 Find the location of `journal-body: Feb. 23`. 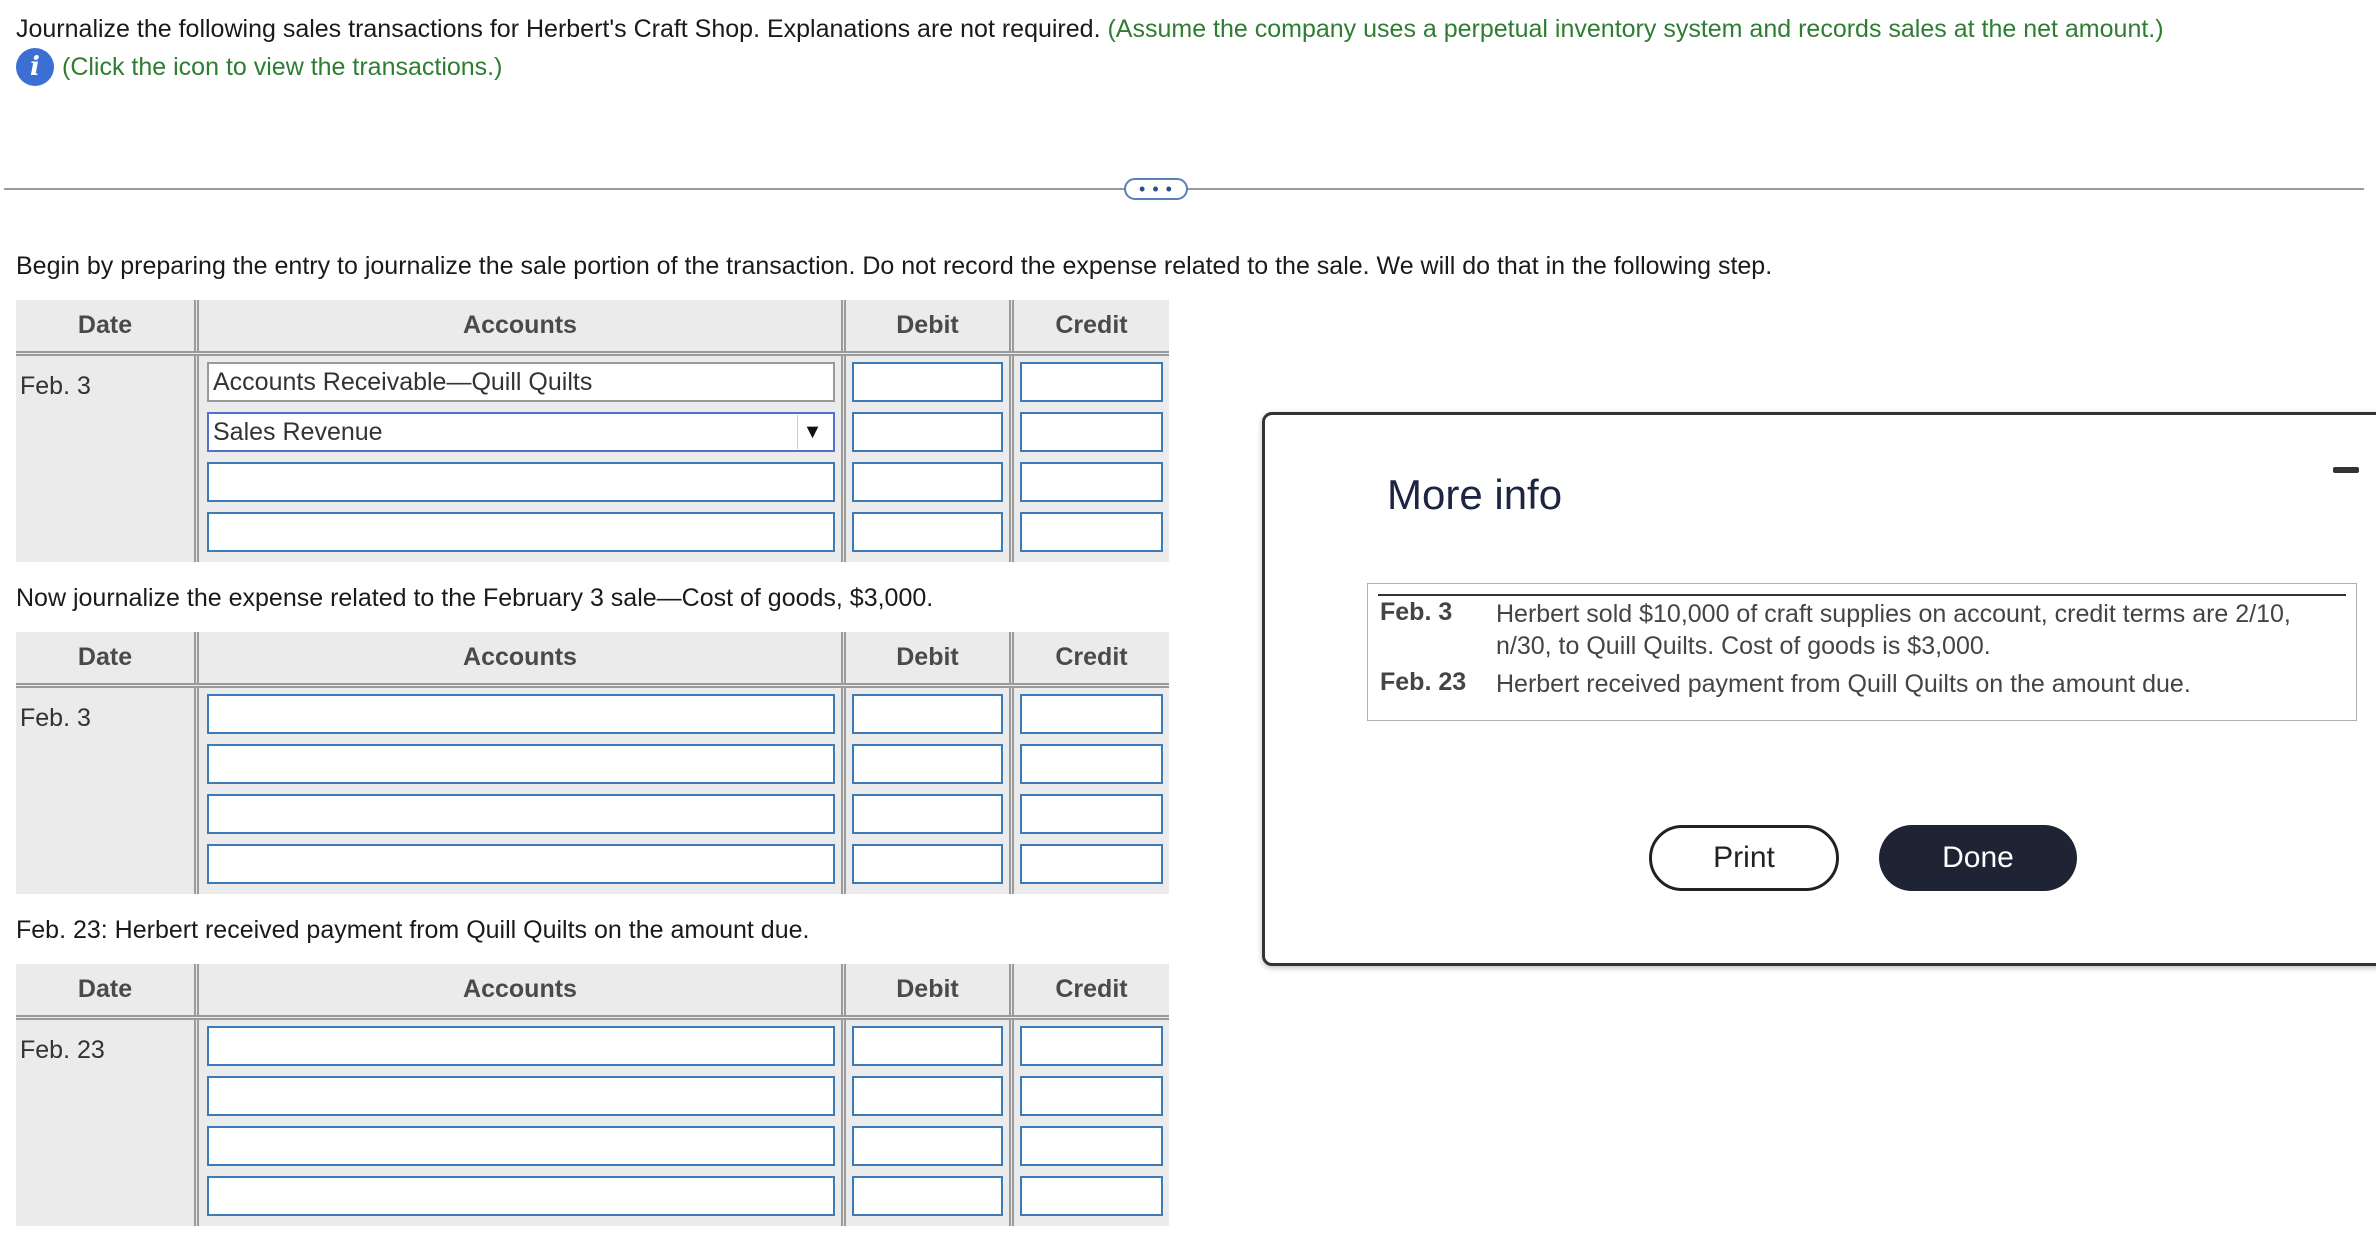

journal-body: Feb. 23 is located at coordinates (592, 1123).